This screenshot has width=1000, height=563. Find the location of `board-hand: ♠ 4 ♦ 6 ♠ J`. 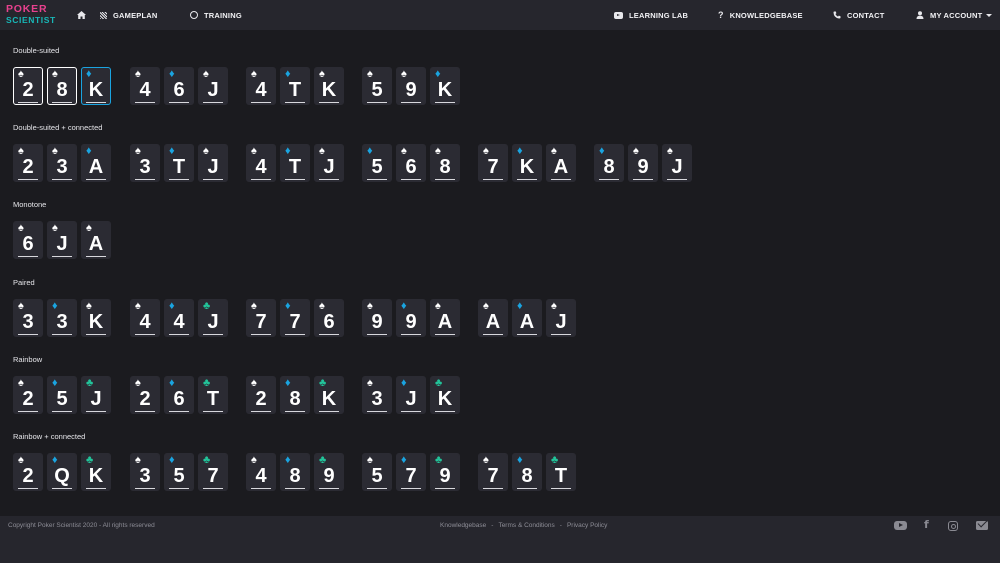

board-hand: ♠ 4 ♦ 6 ♠ J is located at coordinates (181, 87).